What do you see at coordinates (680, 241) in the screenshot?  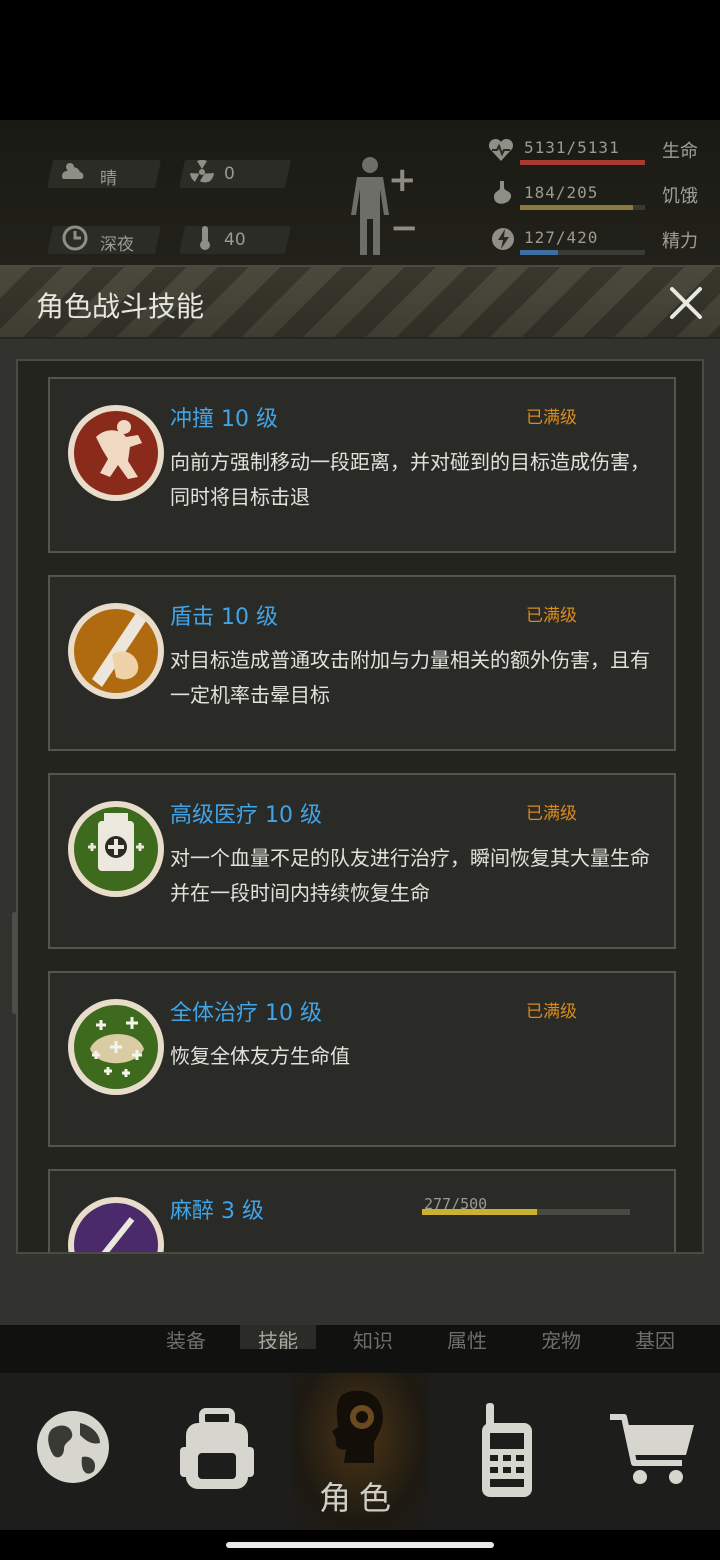 I see `energy-label: 精力` at bounding box center [680, 241].